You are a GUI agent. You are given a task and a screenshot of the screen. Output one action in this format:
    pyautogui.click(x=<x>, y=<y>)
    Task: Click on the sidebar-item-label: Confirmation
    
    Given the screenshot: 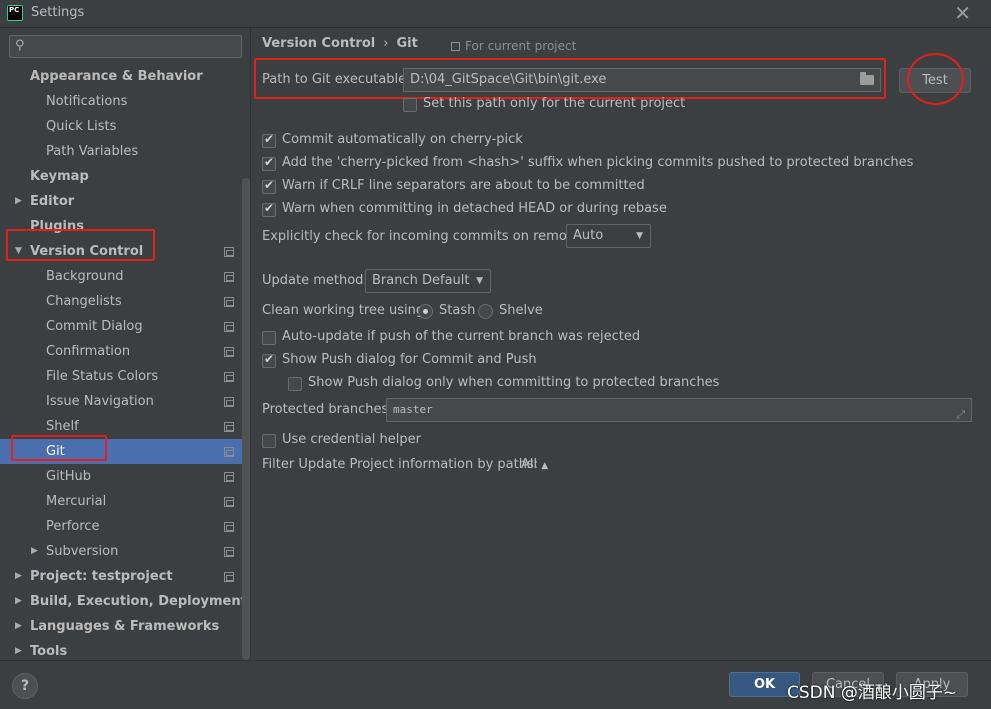 What is the action you would take?
    pyautogui.click(x=88, y=351)
    